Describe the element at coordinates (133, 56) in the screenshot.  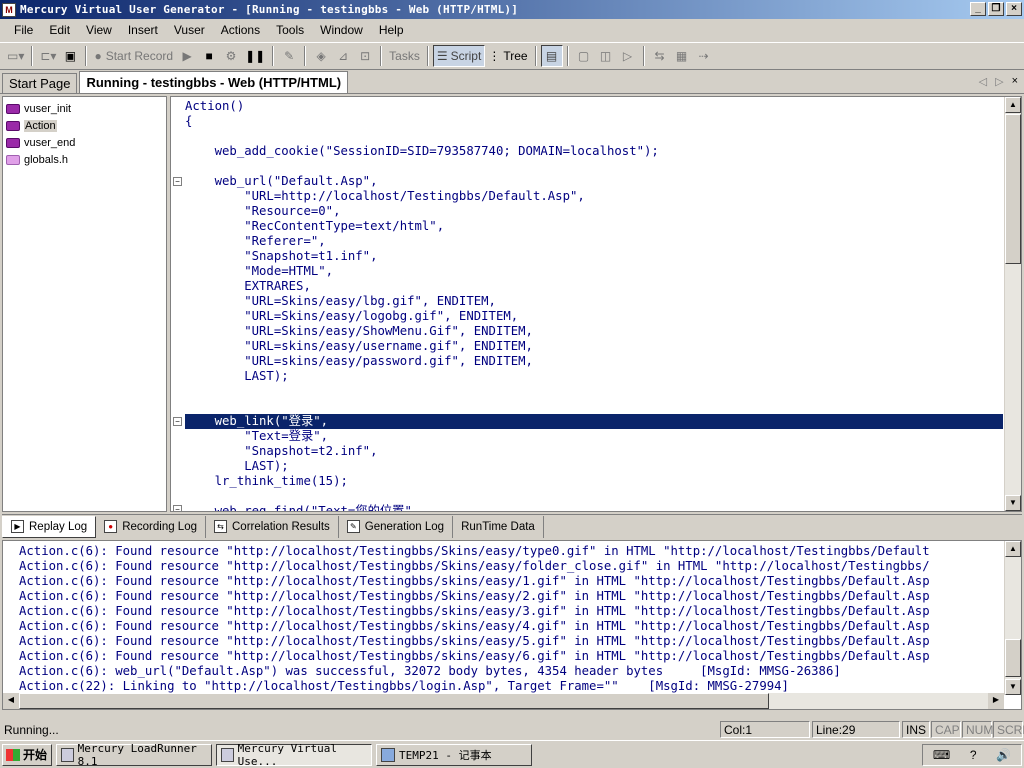
I see `start-record-button: ● Start Record` at that location.